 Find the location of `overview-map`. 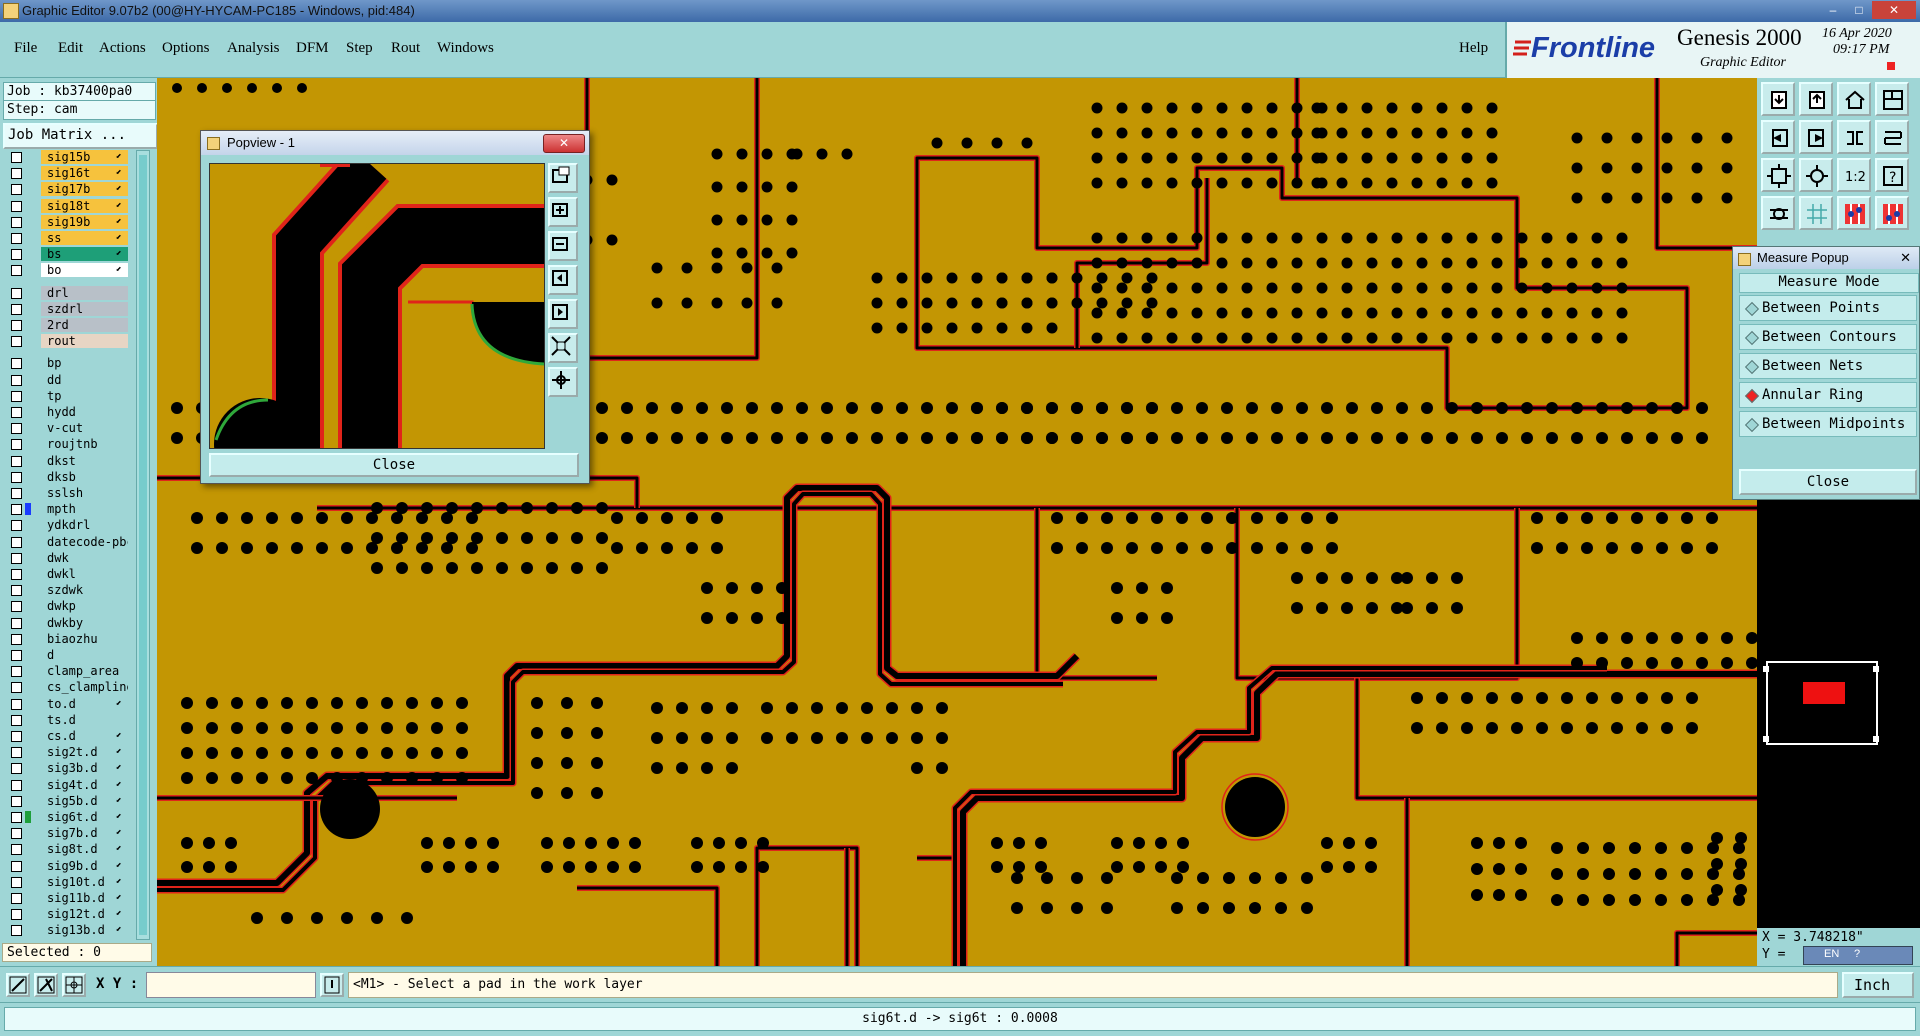

overview-map is located at coordinates (1838, 714).